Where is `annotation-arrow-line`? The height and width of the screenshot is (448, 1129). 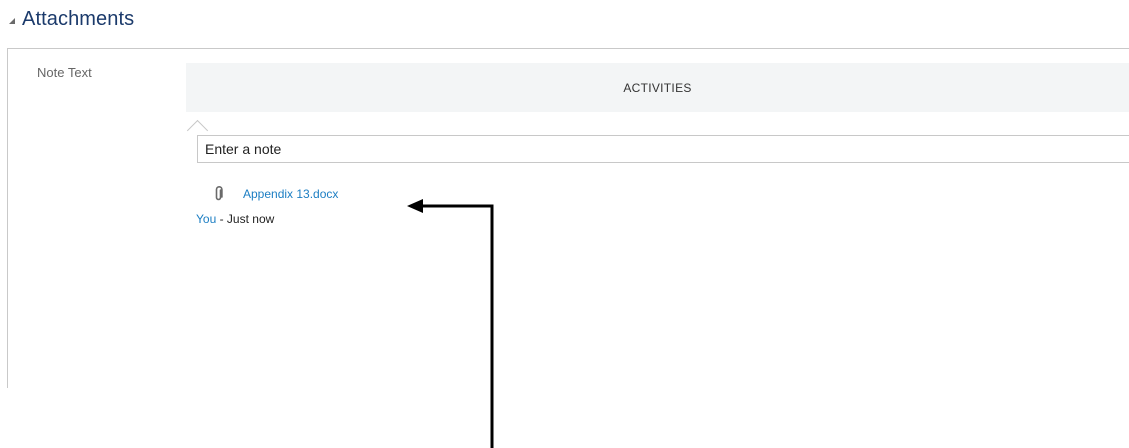 annotation-arrow-line is located at coordinates (457, 326).